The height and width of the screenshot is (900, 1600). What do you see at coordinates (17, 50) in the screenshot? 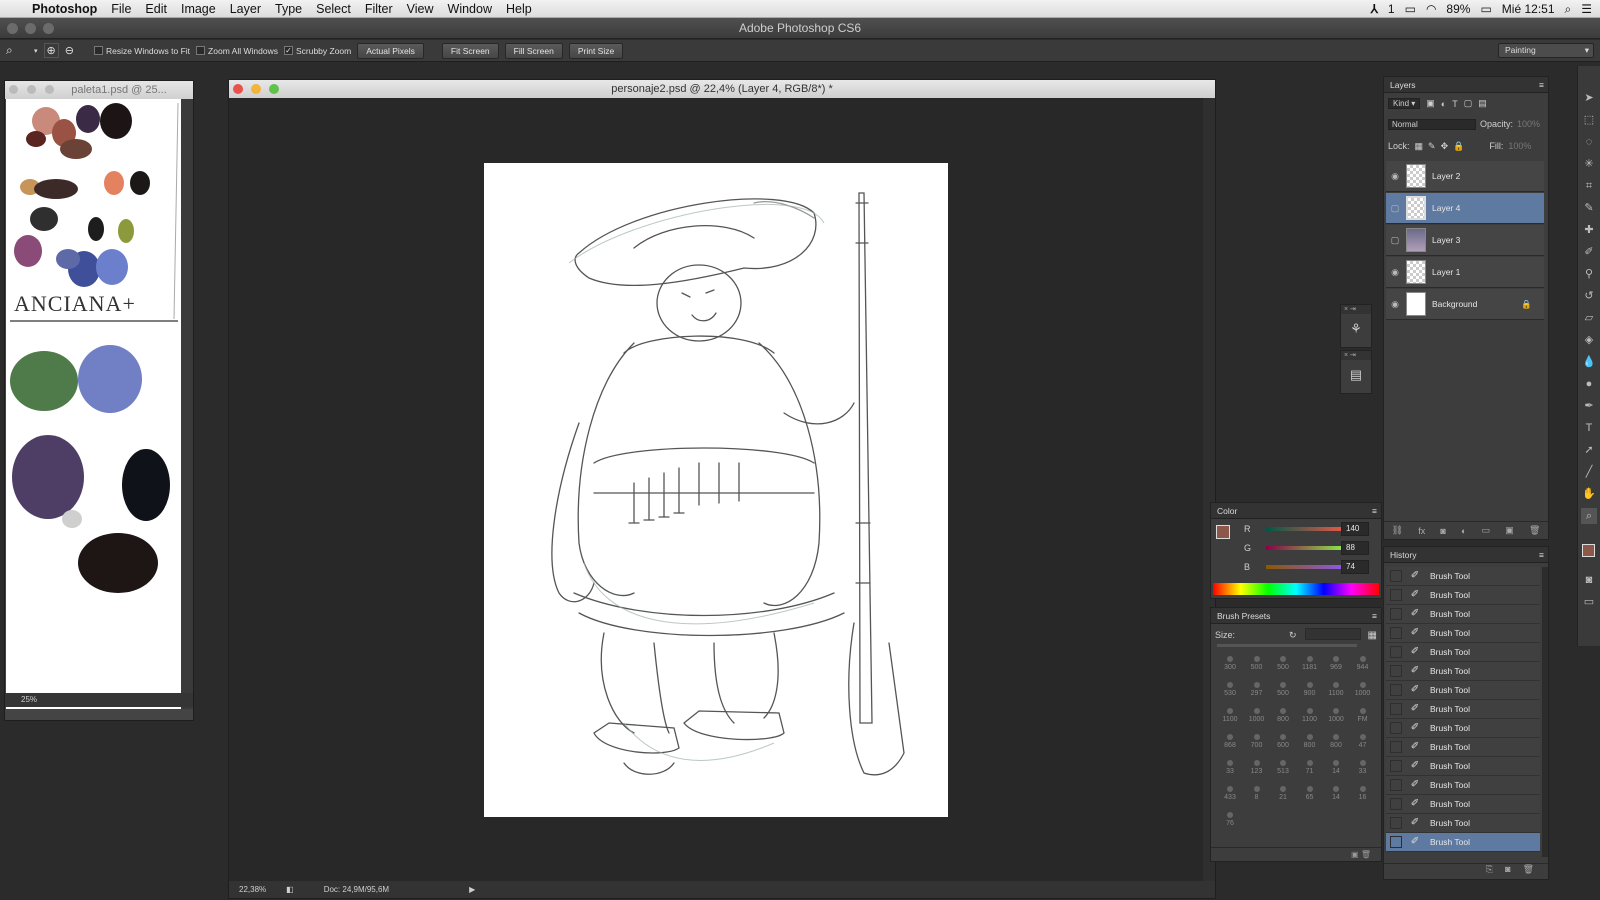
I see `zoom-tool-icon: ⌕` at bounding box center [17, 50].